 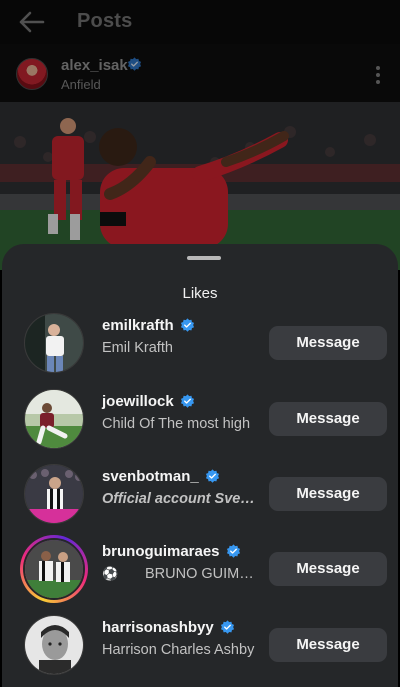 I want to click on like-row: brunoguimaraes ⚽ BRUNO GUIMARÃES Message, so click(x=200, y=569).